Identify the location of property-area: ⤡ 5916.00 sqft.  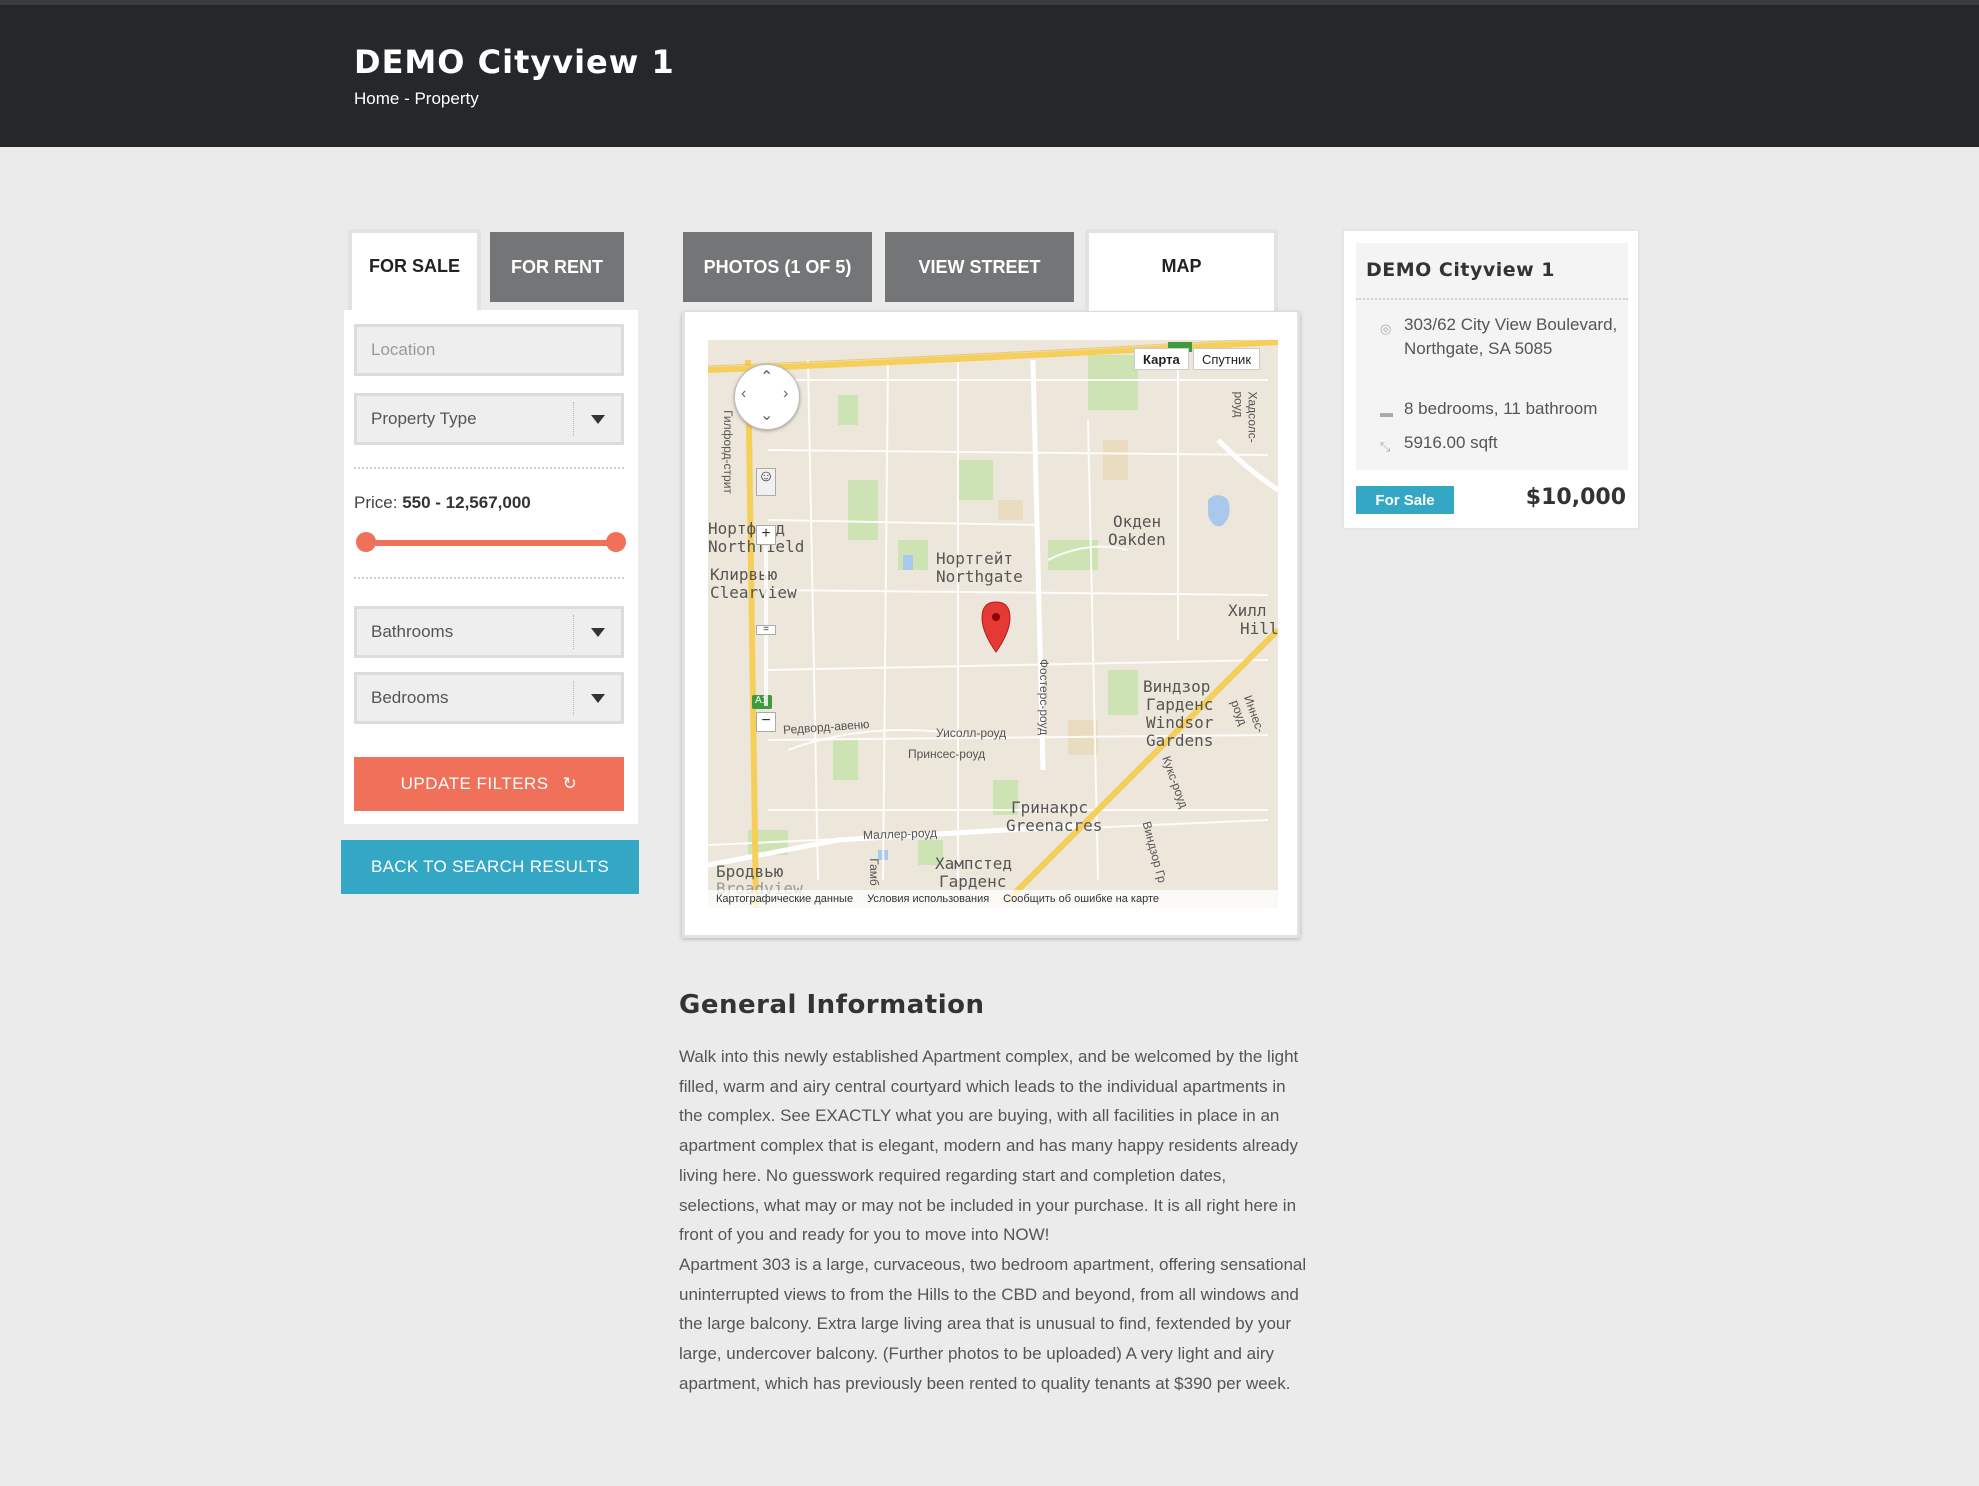
(1503, 443).